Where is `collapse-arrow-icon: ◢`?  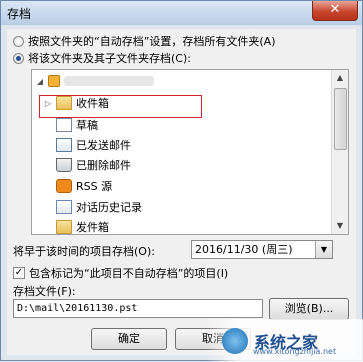
collapse-arrow-icon: ◢ is located at coordinates (40, 81).